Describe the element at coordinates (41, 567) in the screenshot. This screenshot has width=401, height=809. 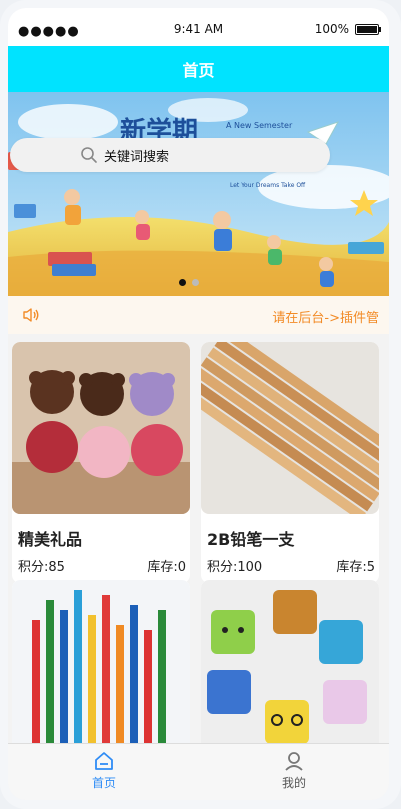
I see `product-points: 积分:85` at that location.